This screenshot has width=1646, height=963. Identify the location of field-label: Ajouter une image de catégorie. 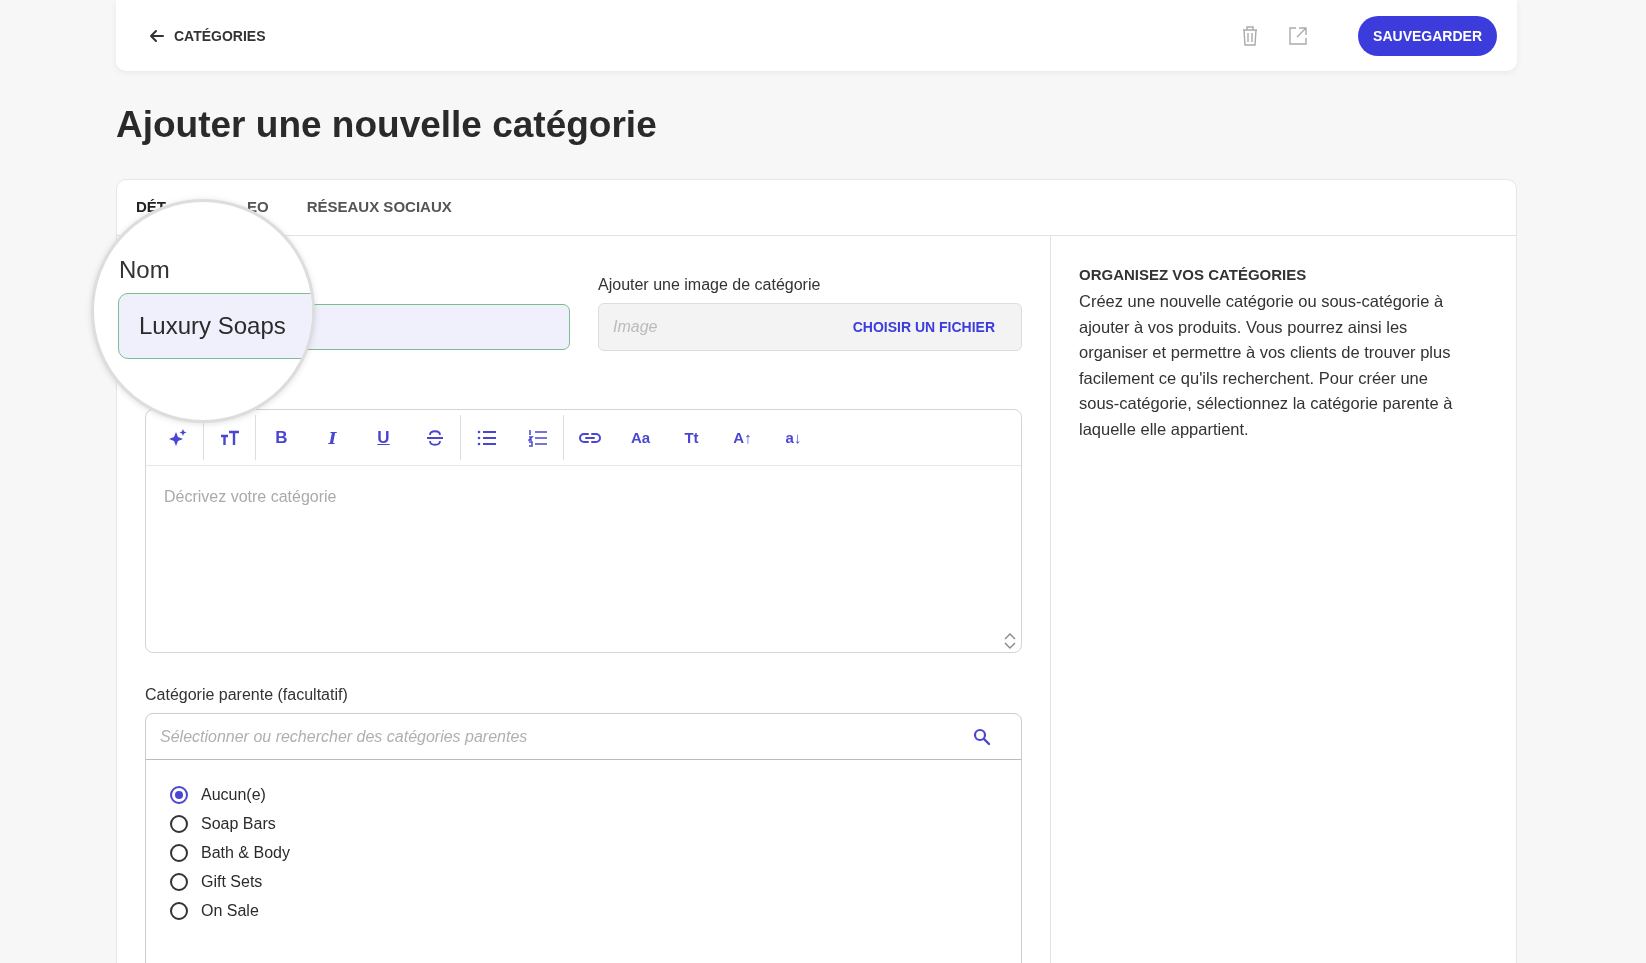
(710, 285).